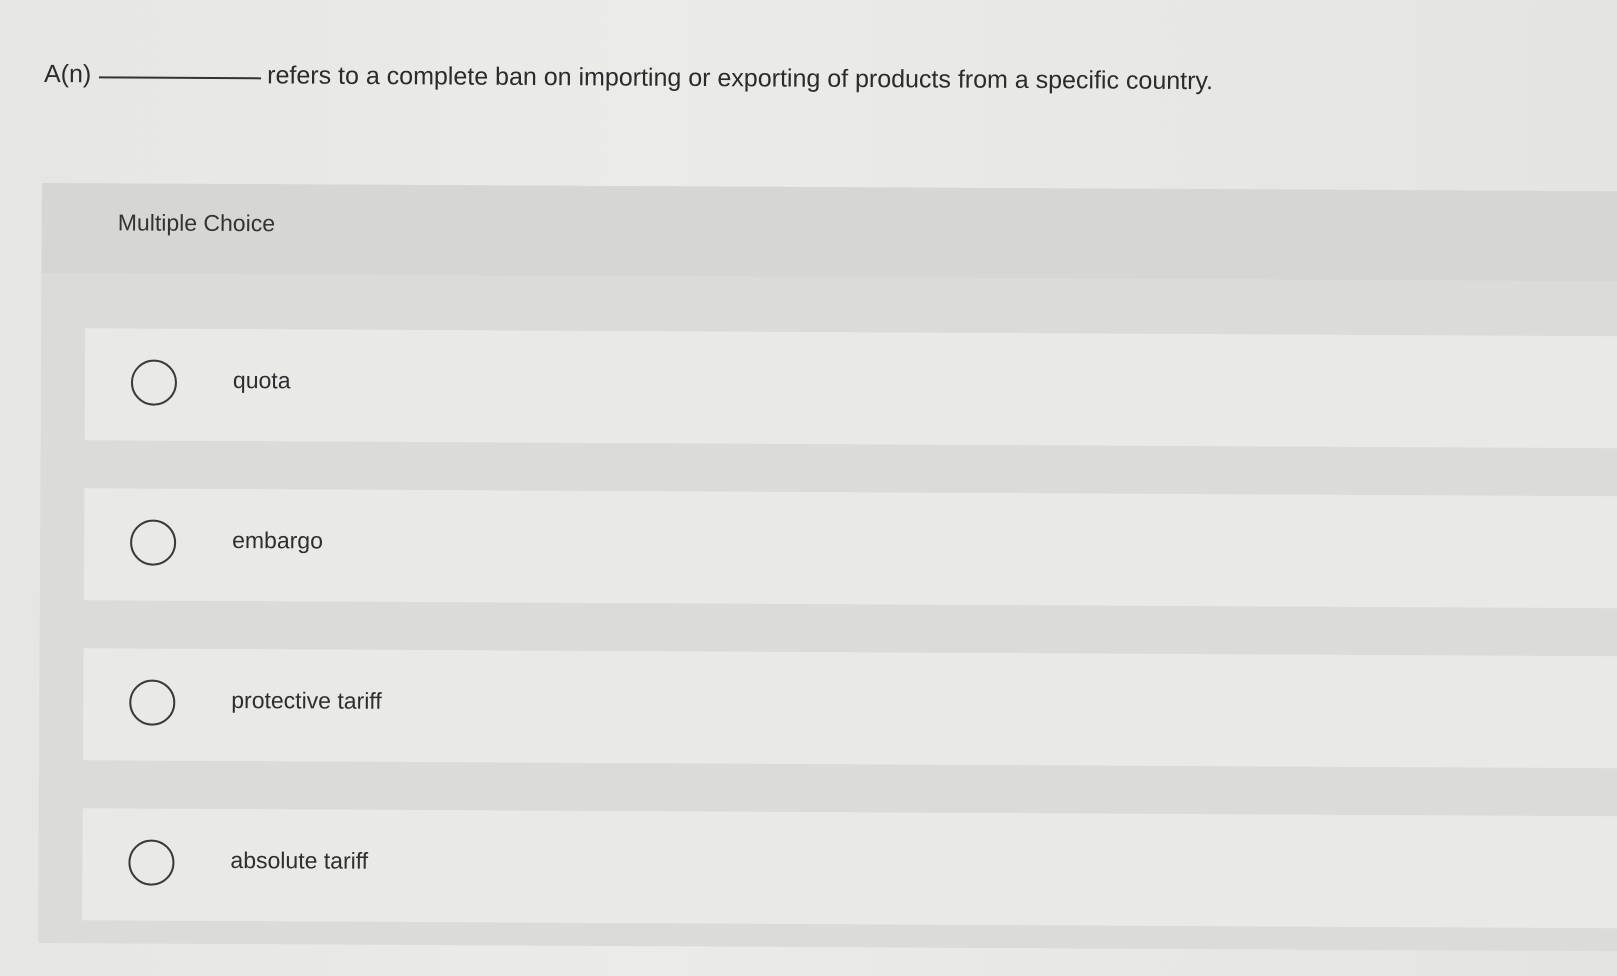  What do you see at coordinates (196, 223) in the screenshot?
I see `multiple-choice-label: Multiple Choice` at bounding box center [196, 223].